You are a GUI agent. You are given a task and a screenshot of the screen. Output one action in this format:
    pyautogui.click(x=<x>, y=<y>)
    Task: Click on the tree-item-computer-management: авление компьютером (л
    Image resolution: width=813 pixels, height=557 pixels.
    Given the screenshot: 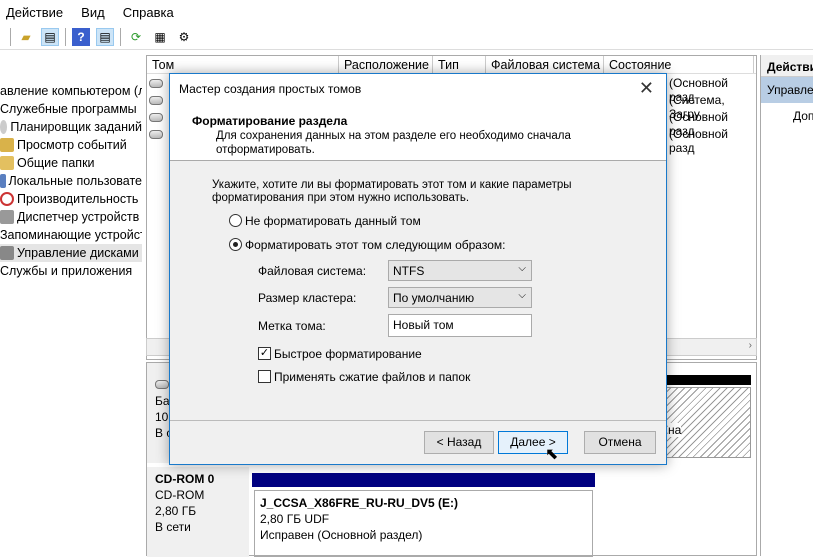 What is the action you would take?
    pyautogui.click(x=71, y=91)
    